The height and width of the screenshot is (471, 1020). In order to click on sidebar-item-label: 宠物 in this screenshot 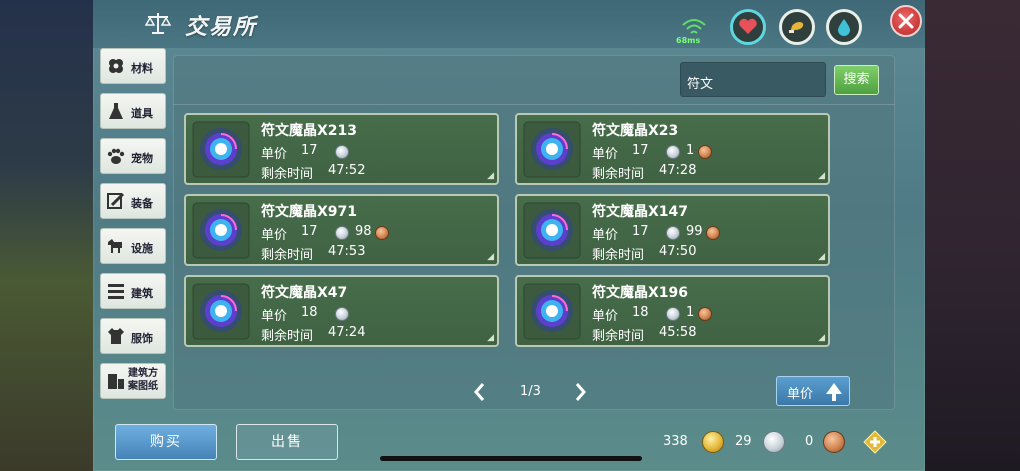, I will do `click(142, 158)`.